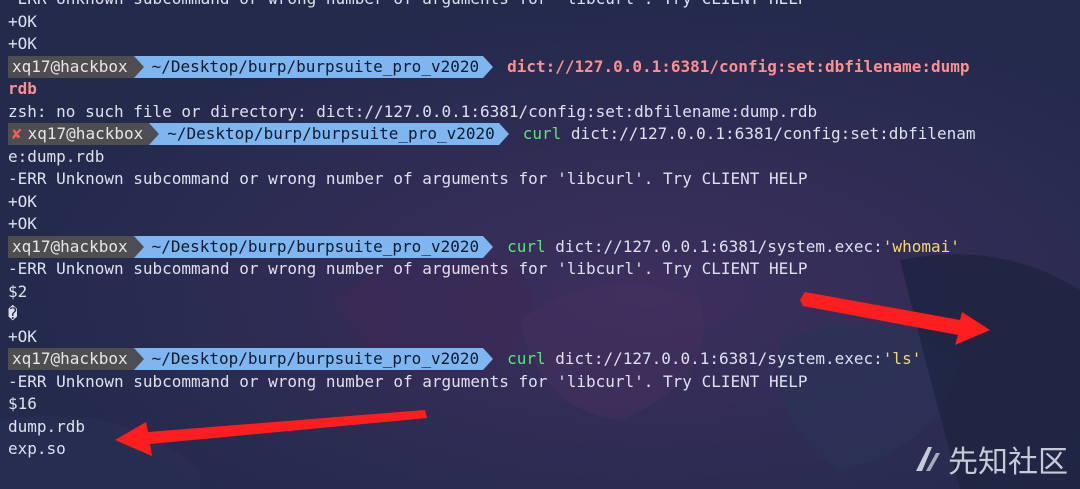  What do you see at coordinates (1008, 462) in the screenshot?
I see `watermark-text: 先知社区` at bounding box center [1008, 462].